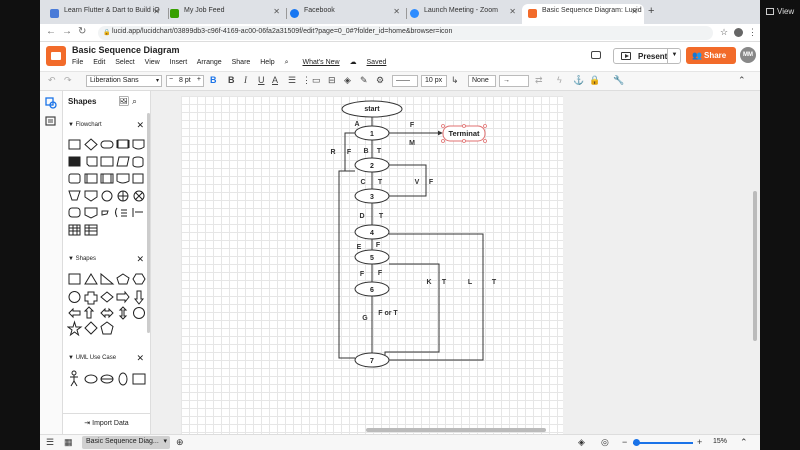 The width and height of the screenshot is (800, 450). I want to click on vertical-scrollbar, so click(755, 266).